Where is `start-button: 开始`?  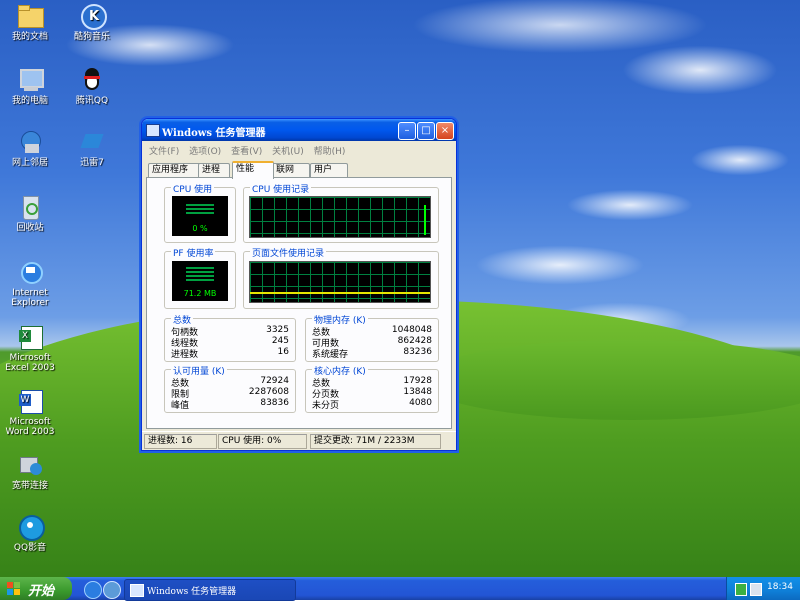
start-button: 开始 is located at coordinates (36, 588).